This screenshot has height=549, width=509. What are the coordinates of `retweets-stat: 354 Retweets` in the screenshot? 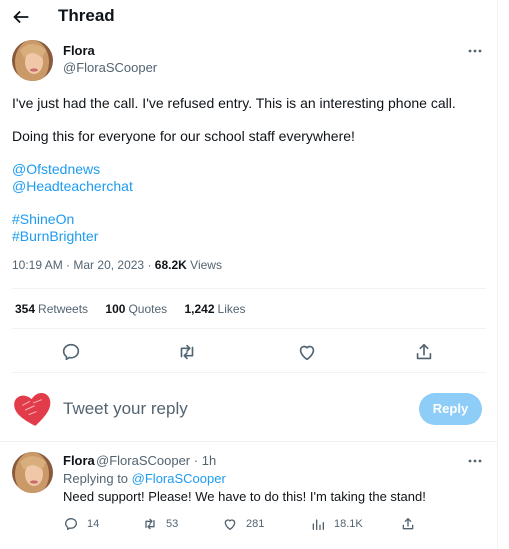 It's located at (51, 309).